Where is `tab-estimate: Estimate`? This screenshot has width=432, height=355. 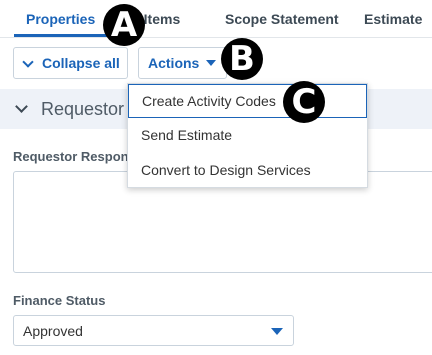 tab-estimate: Estimate is located at coordinates (393, 19).